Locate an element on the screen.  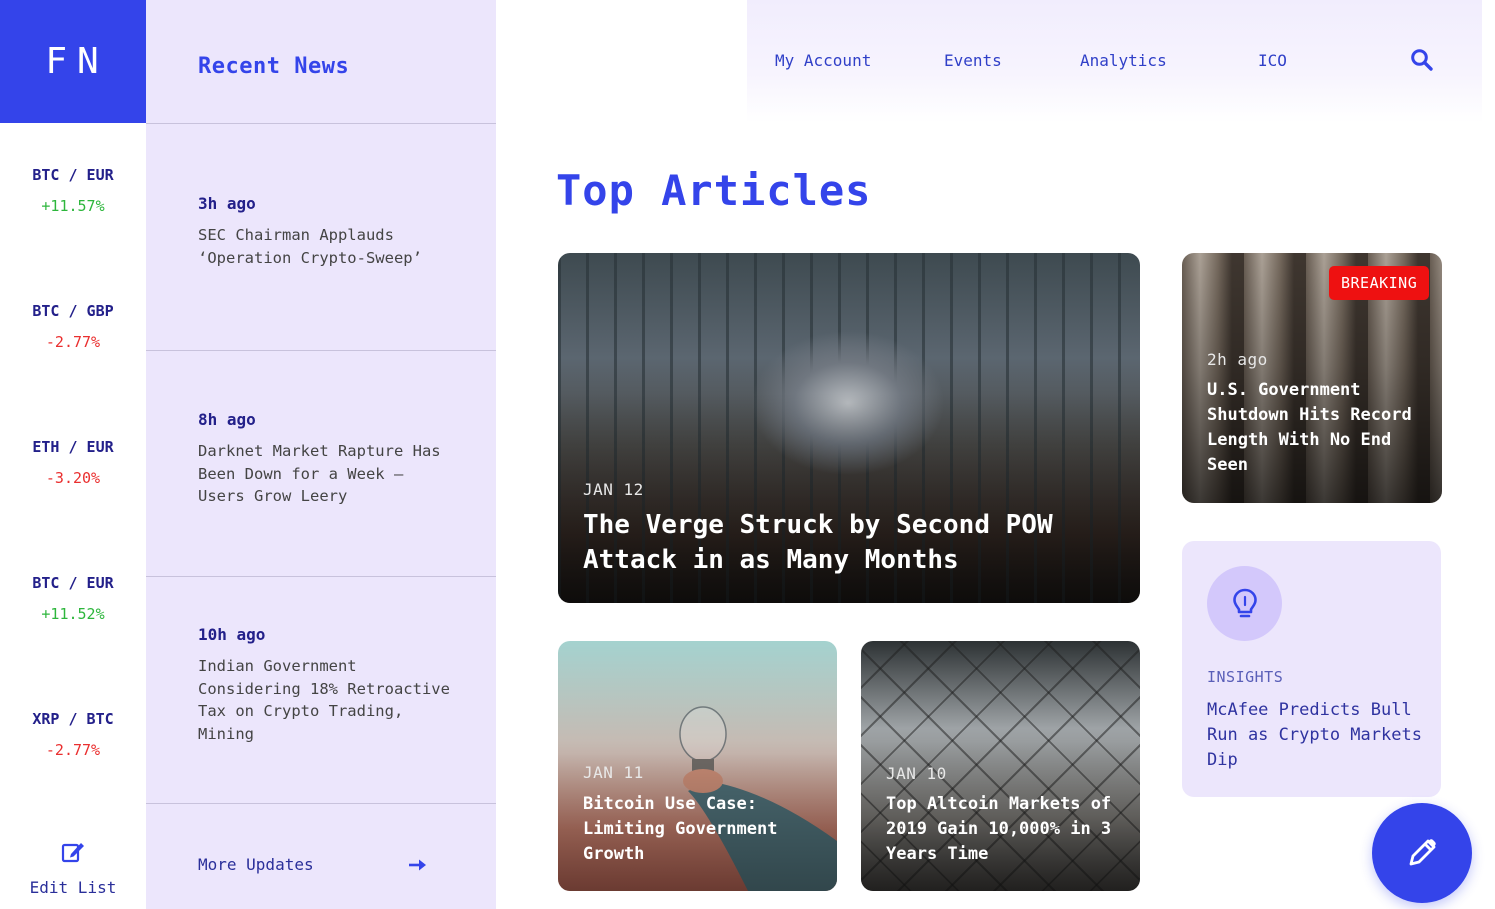
news-time: 3h ago is located at coordinates (227, 203).